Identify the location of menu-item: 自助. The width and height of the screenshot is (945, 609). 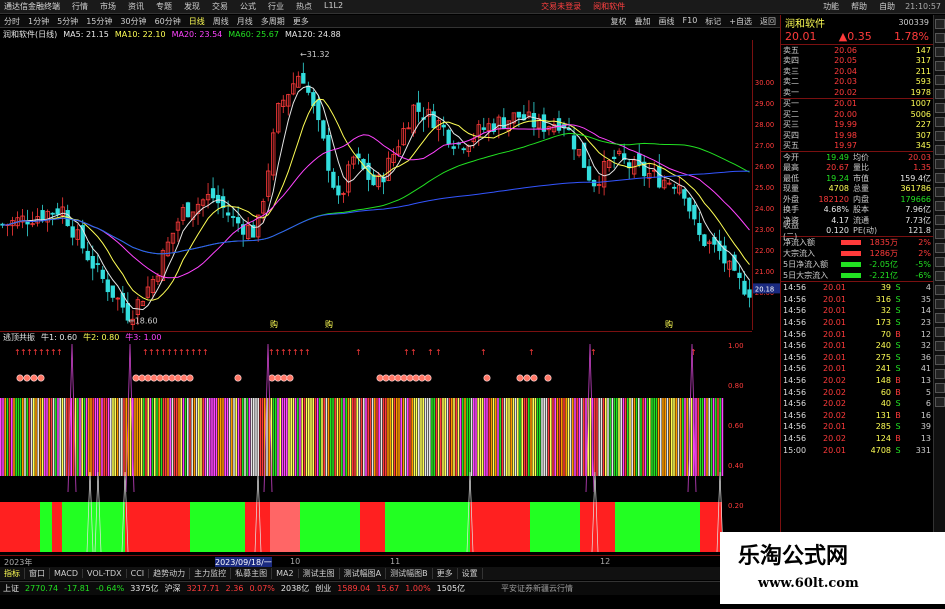
(887, 6).